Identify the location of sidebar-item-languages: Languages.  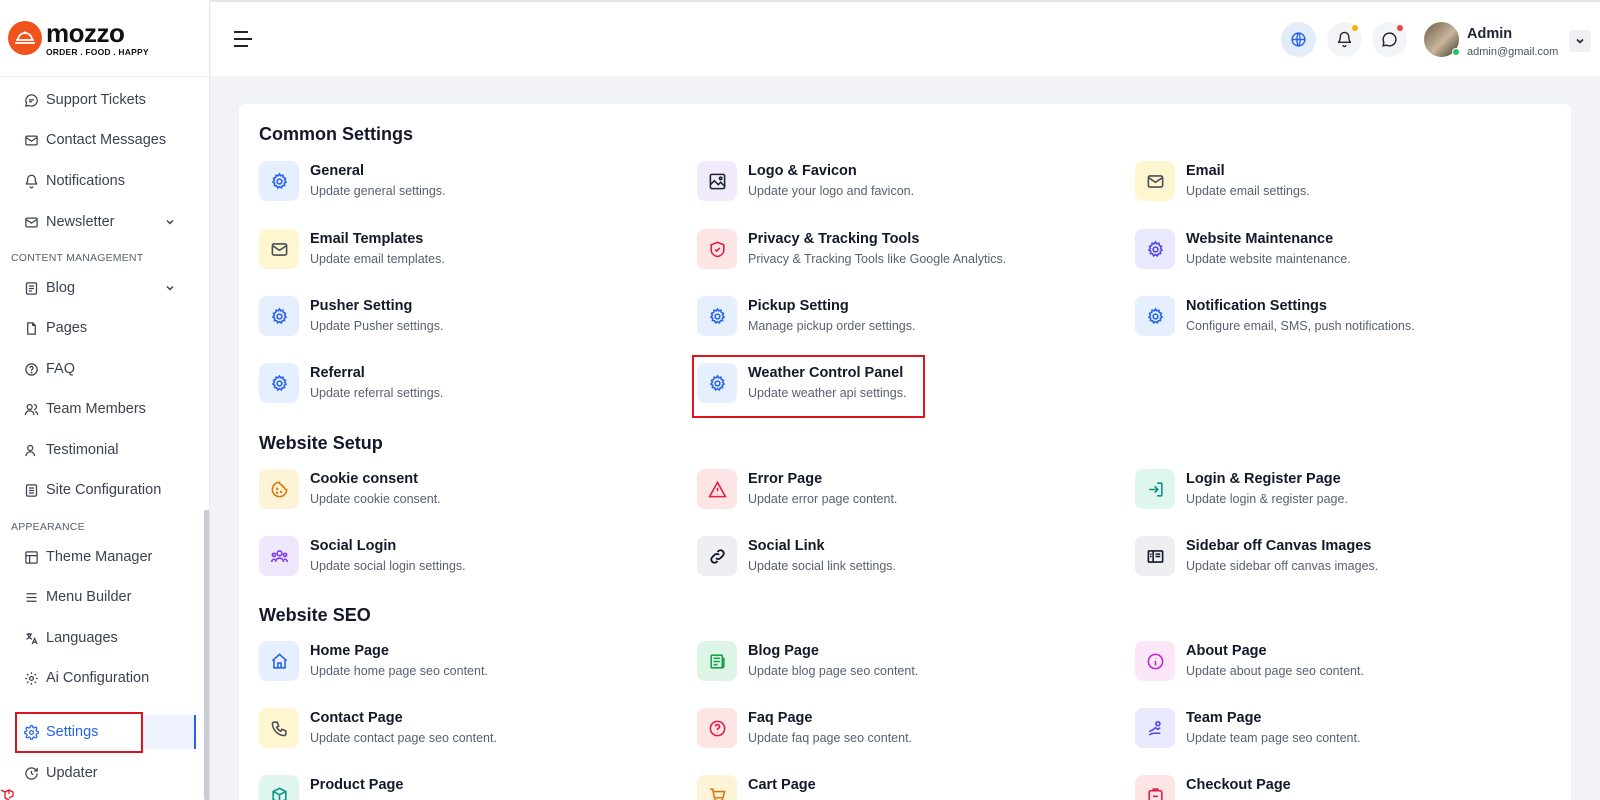
(105, 638).